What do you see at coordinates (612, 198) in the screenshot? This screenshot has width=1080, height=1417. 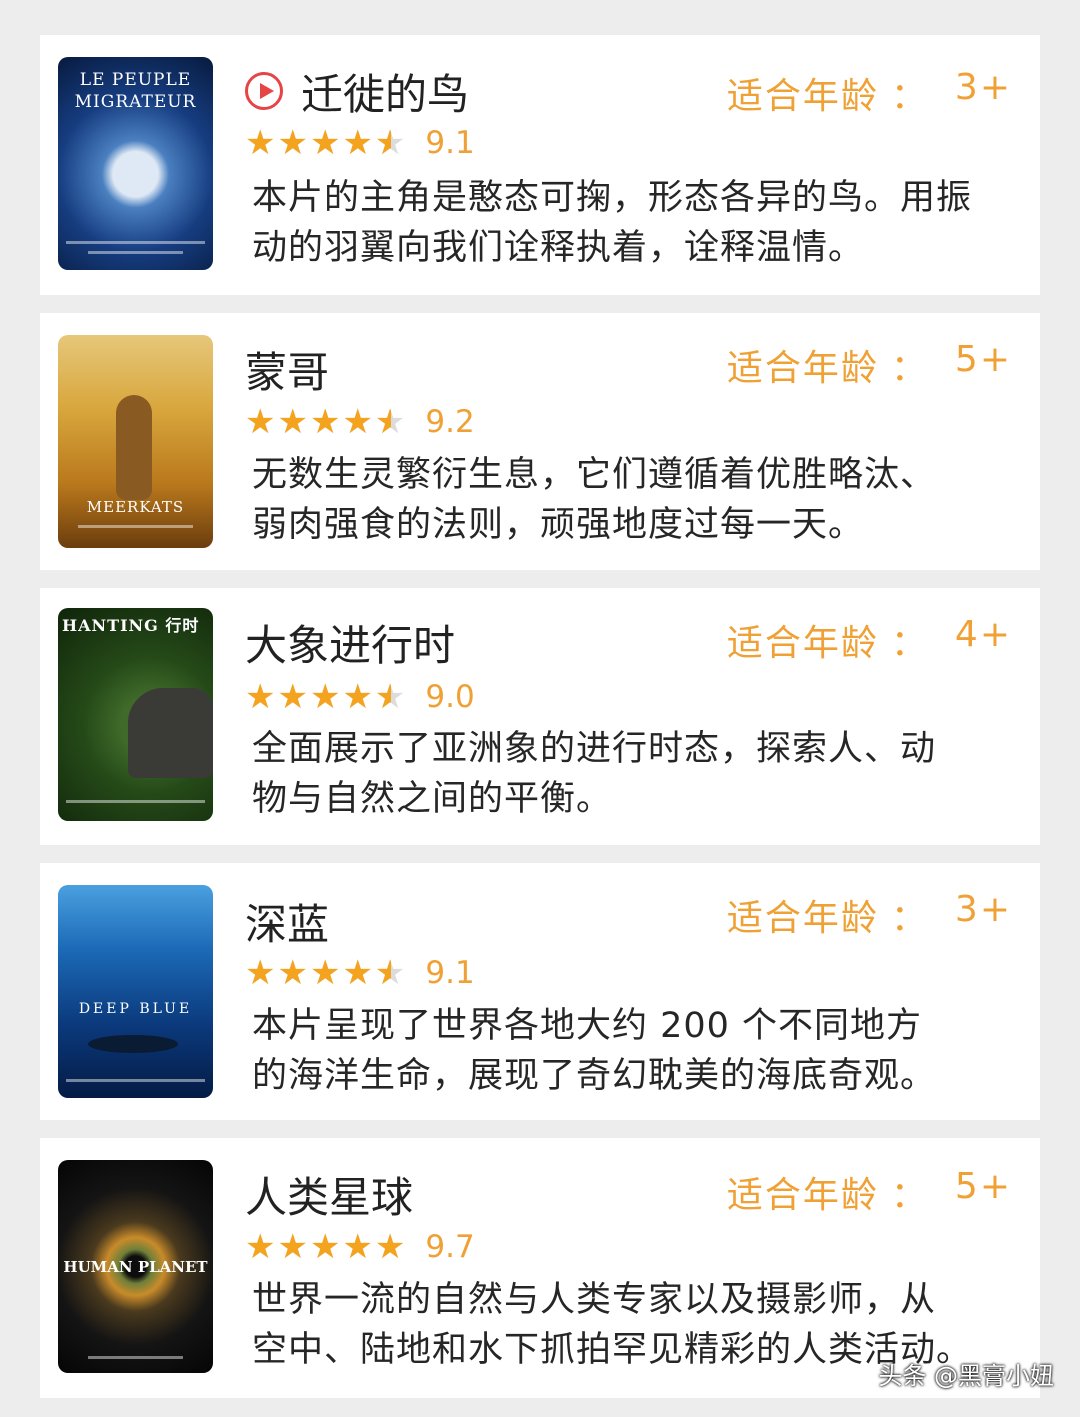 I see `description-line: 本片的主角是憨态可掬，形态各异的鸟。用振` at bounding box center [612, 198].